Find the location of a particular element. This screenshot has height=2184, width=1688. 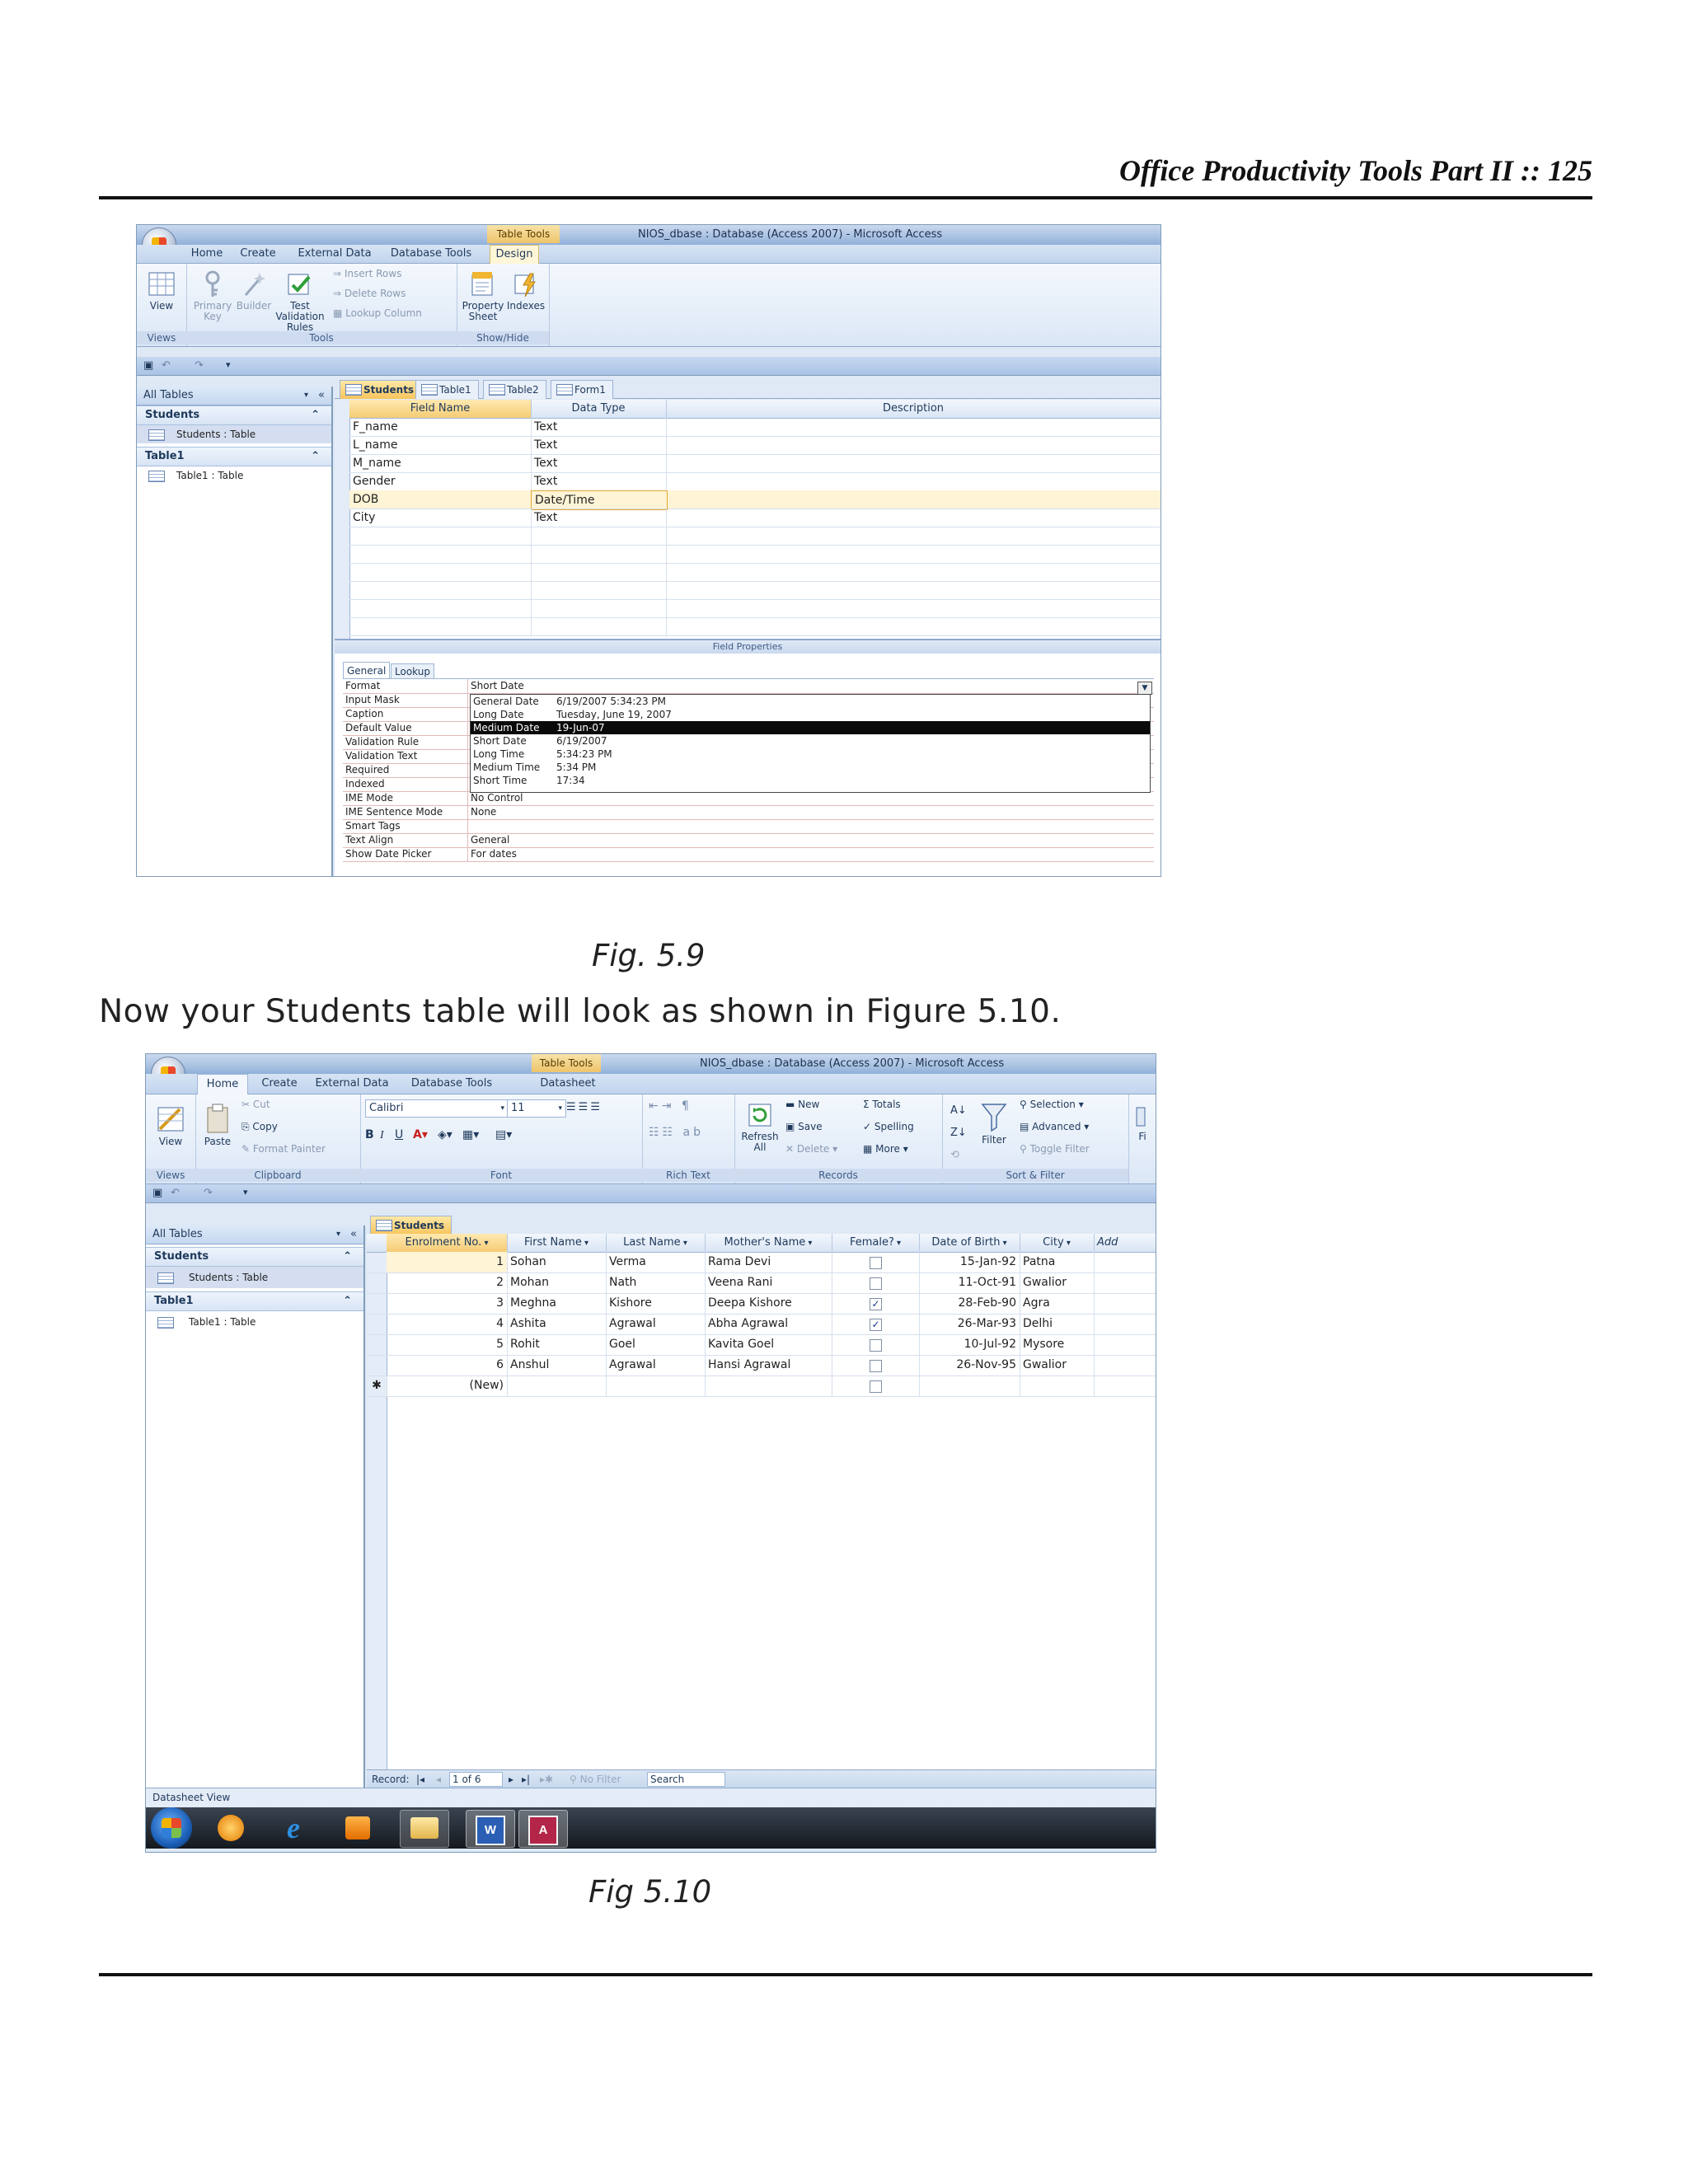

bold-icon: B is located at coordinates (372, 1135).